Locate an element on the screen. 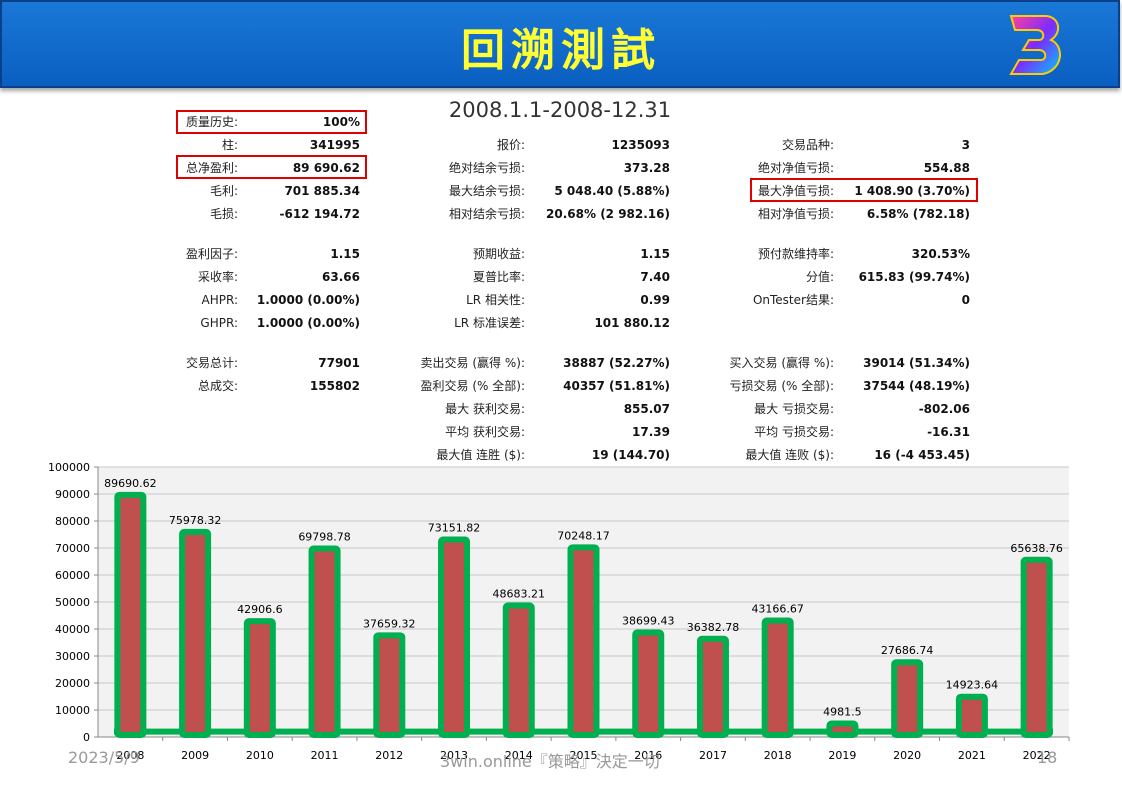 The image size is (1122, 793). data-label-2022: 65638.76 is located at coordinates (1036, 548).